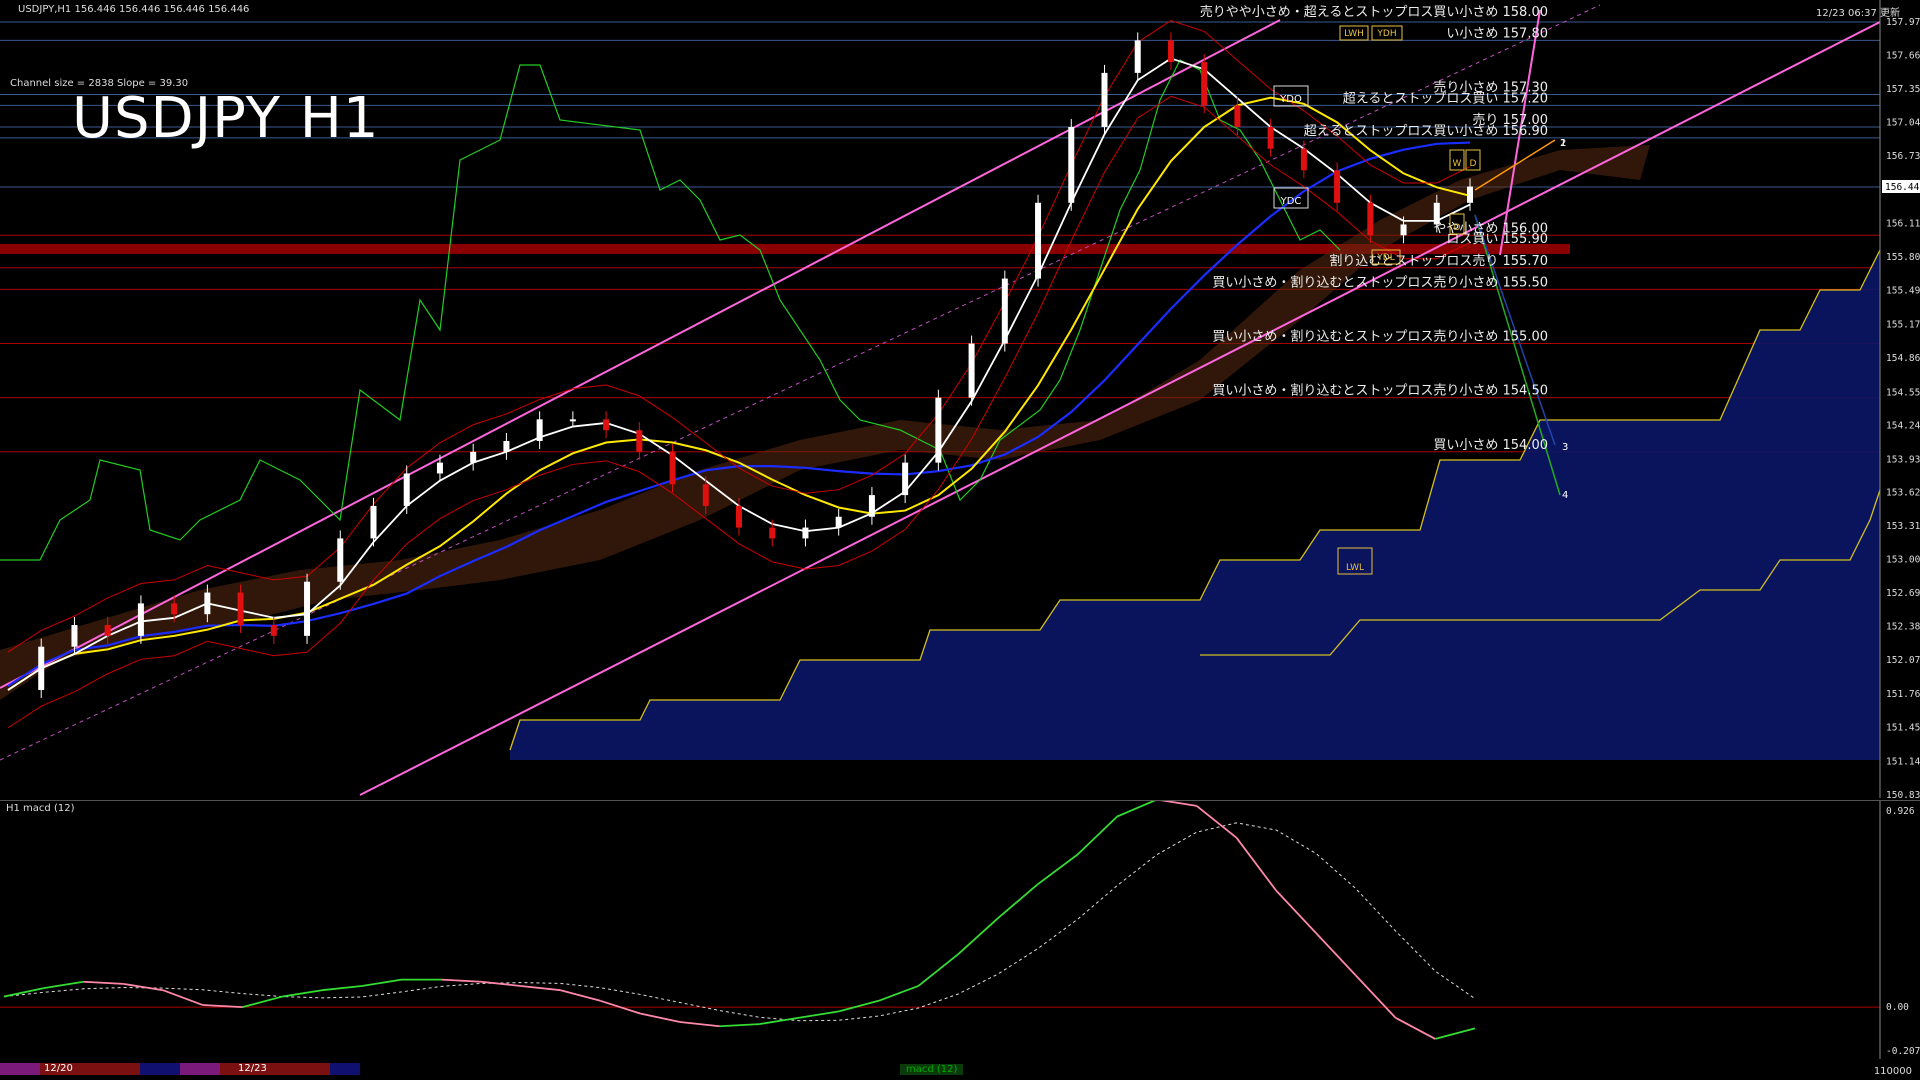 The width and height of the screenshot is (1920, 1080). Describe the element at coordinates (1892, 1071) in the screenshot. I see `bottom-value: 110000` at that location.